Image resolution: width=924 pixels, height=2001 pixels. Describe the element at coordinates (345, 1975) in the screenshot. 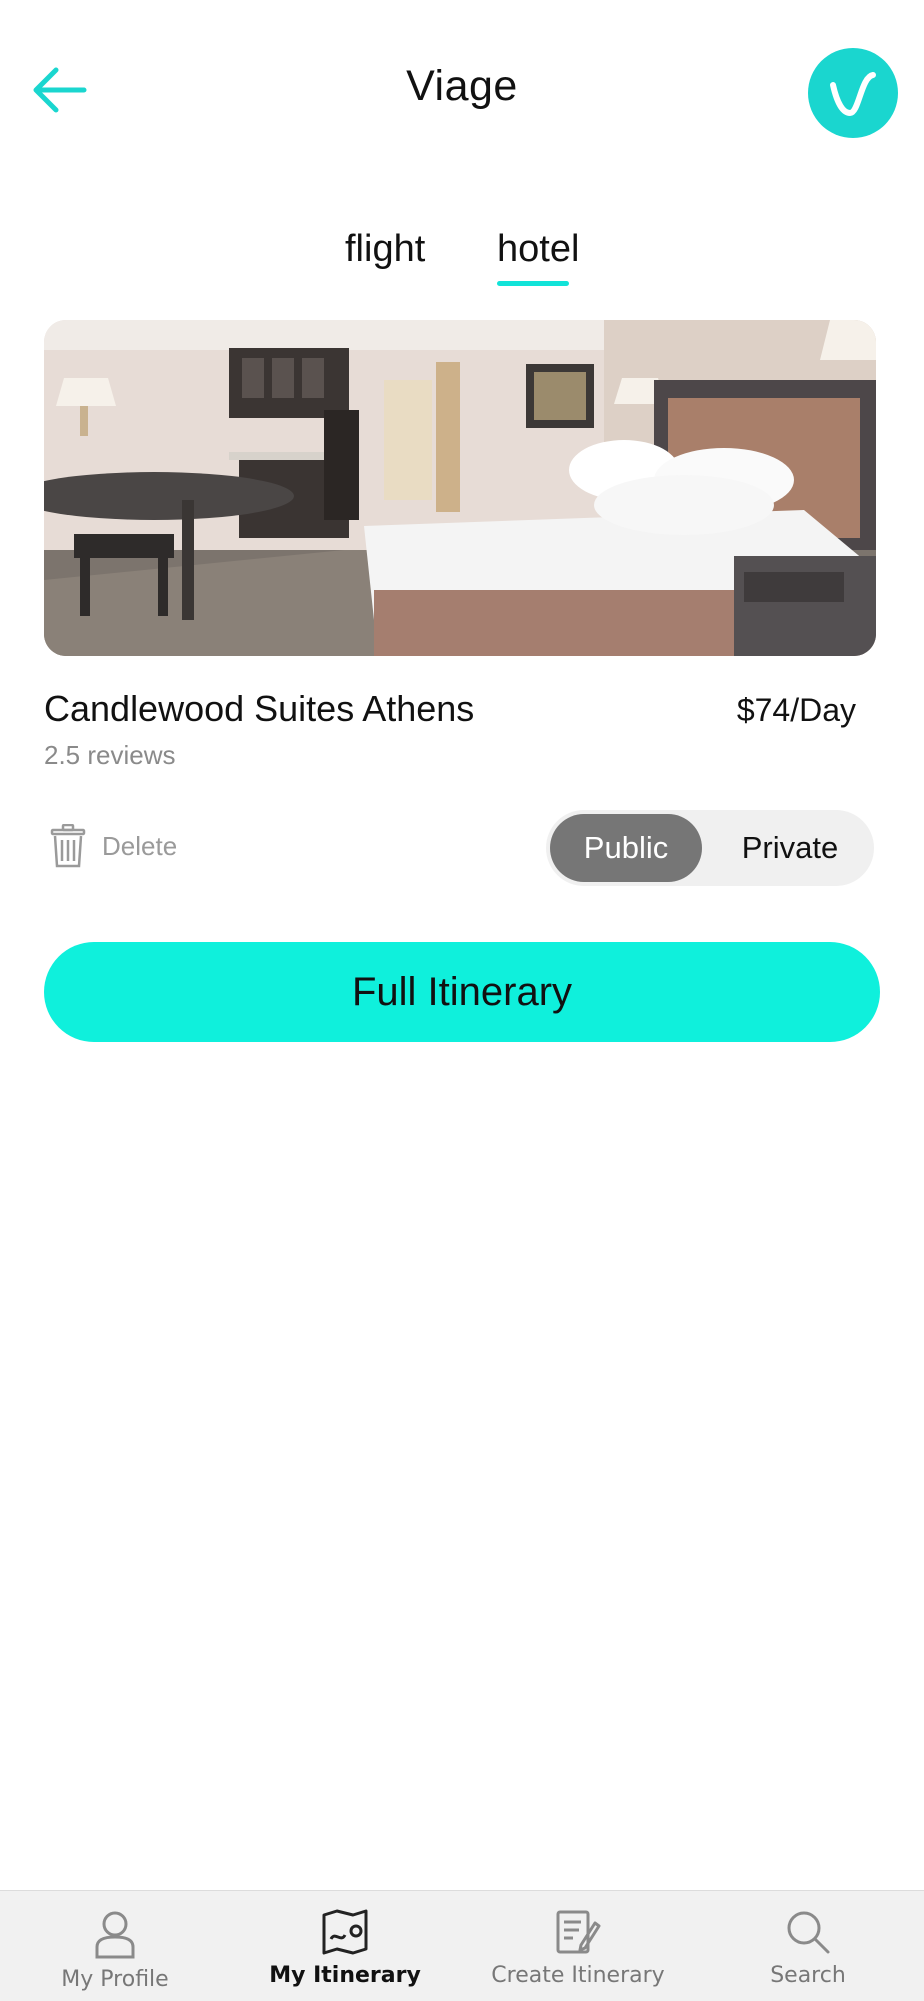

I see `nav-label-my-itinerary: My Itinerary` at that location.